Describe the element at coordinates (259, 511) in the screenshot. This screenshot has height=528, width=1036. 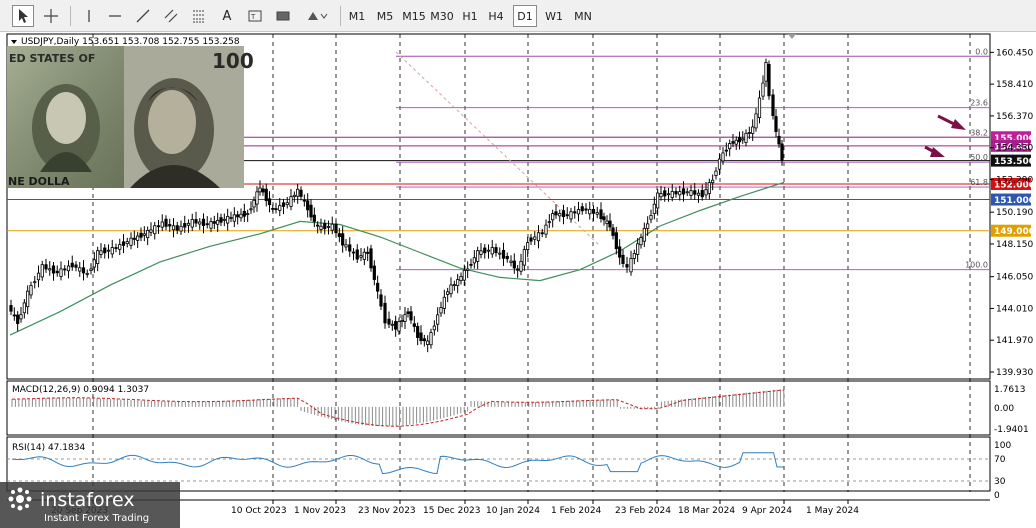
I see `date-axis-label: 10 Oct 2023` at that location.